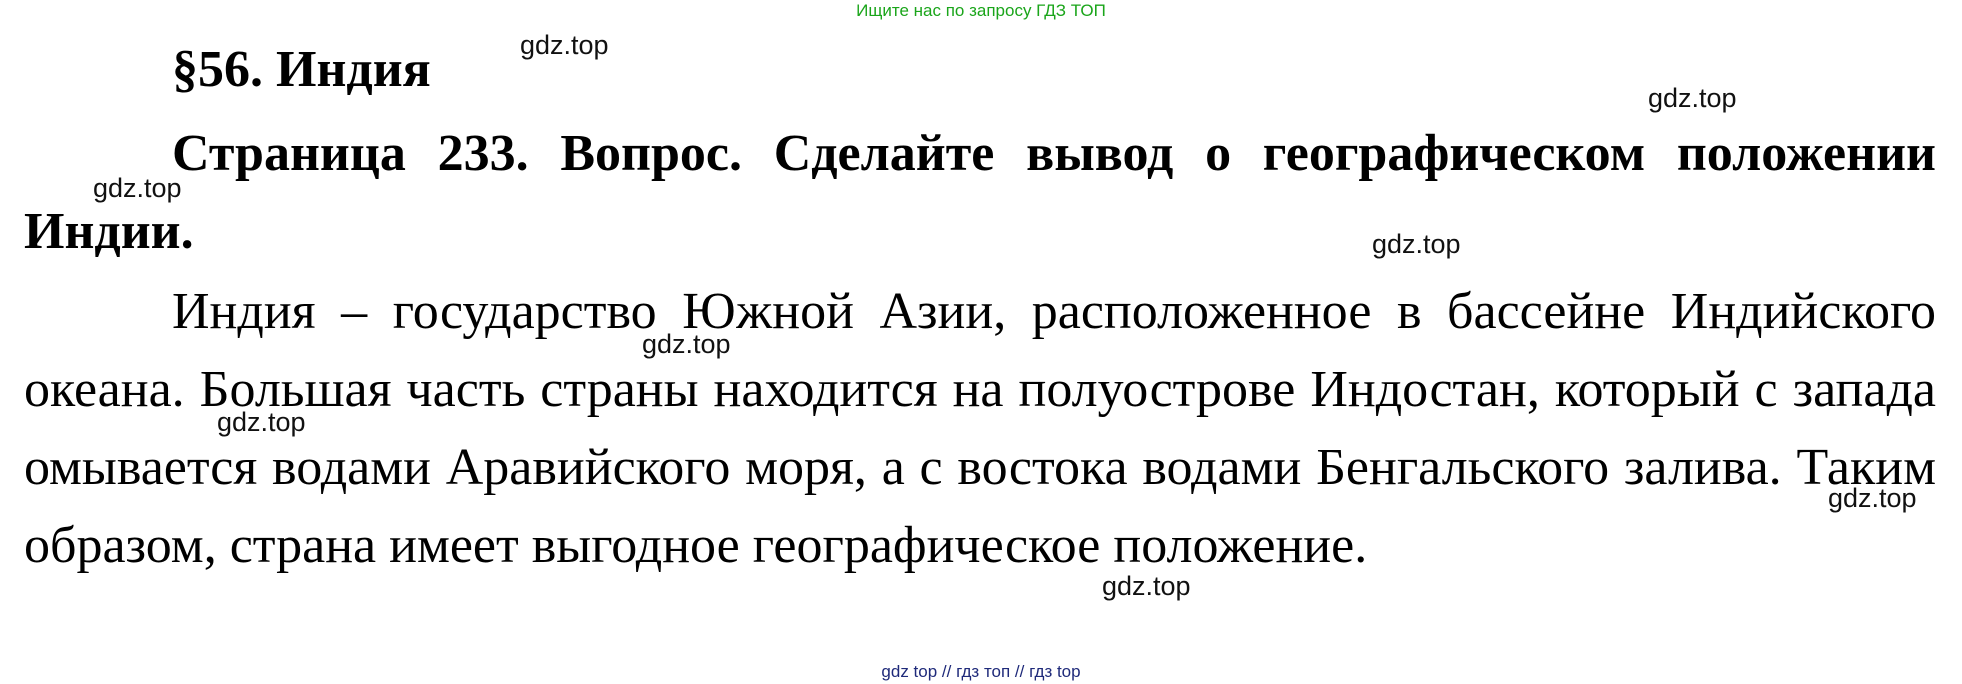 Image resolution: width=1962 pixels, height=684 pixels. Describe the element at coordinates (981, 671) in the screenshot. I see `footer-watermark: gdz top // гдз топ // гдз top` at that location.